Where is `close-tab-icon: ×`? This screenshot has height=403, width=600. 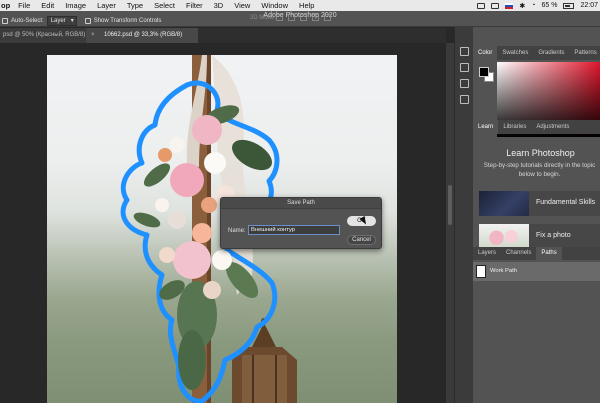
close-tab-icon: × is located at coordinates (93, 35).